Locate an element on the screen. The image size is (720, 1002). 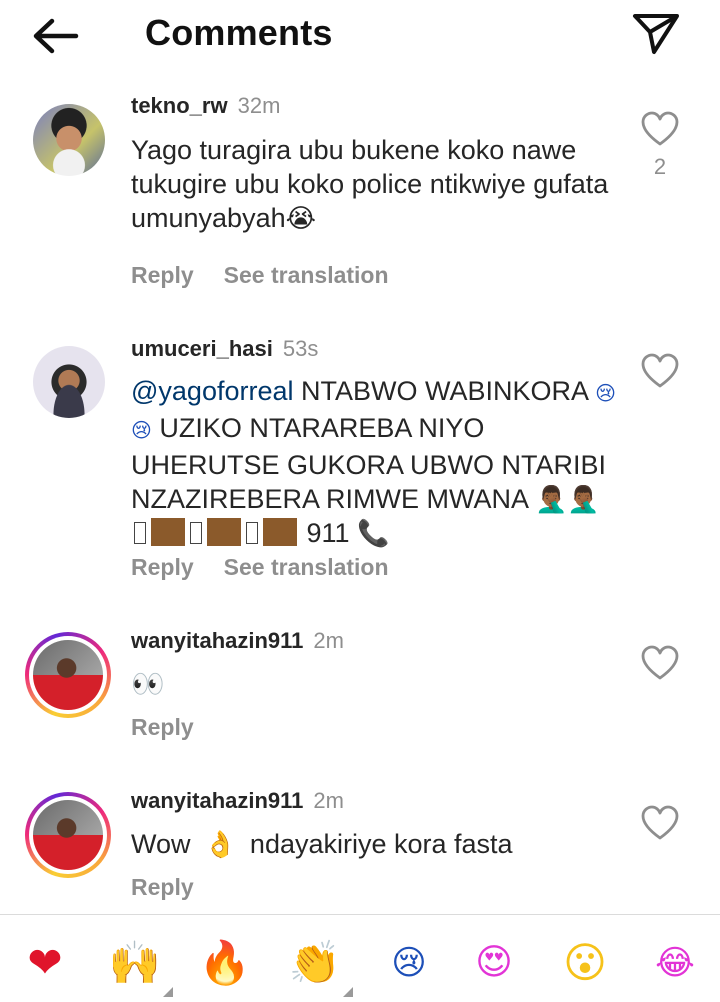
unrendered-emoji-sequence is located at coordinates (215, 533).